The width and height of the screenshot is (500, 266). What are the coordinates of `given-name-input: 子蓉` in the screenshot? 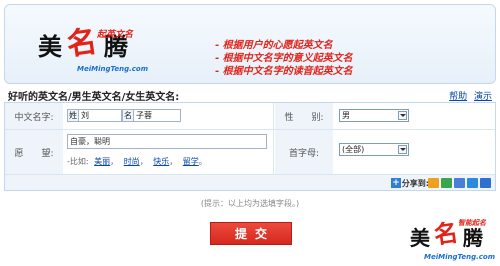 It's located at (157, 115).